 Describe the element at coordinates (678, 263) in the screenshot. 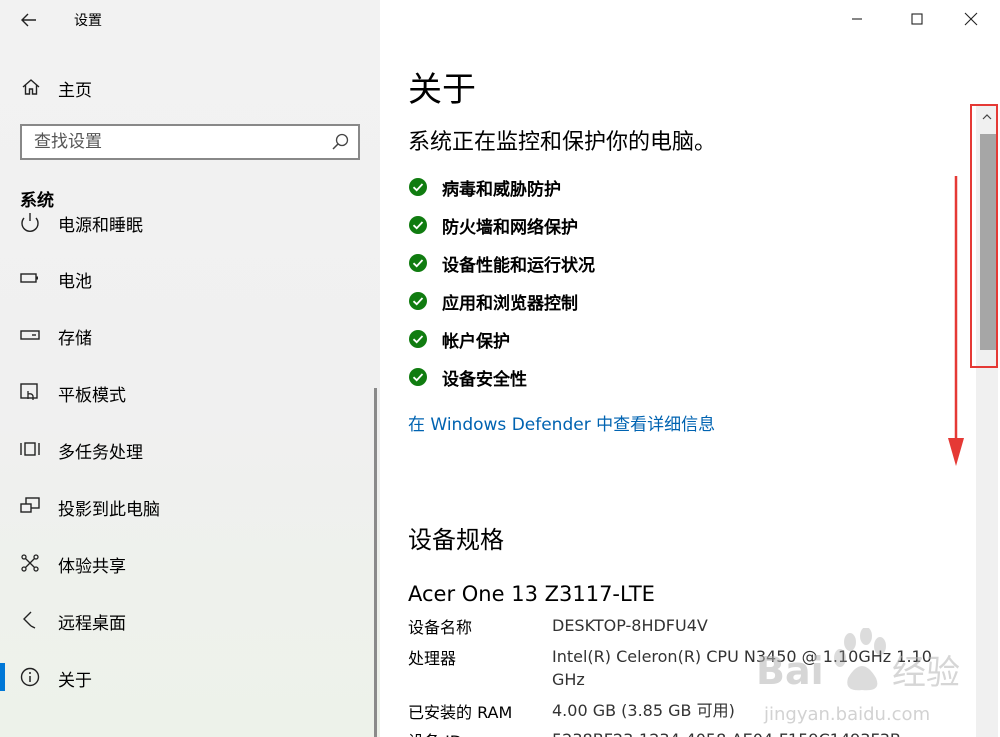

I see `list-item: 设备性能和运行状况` at that location.